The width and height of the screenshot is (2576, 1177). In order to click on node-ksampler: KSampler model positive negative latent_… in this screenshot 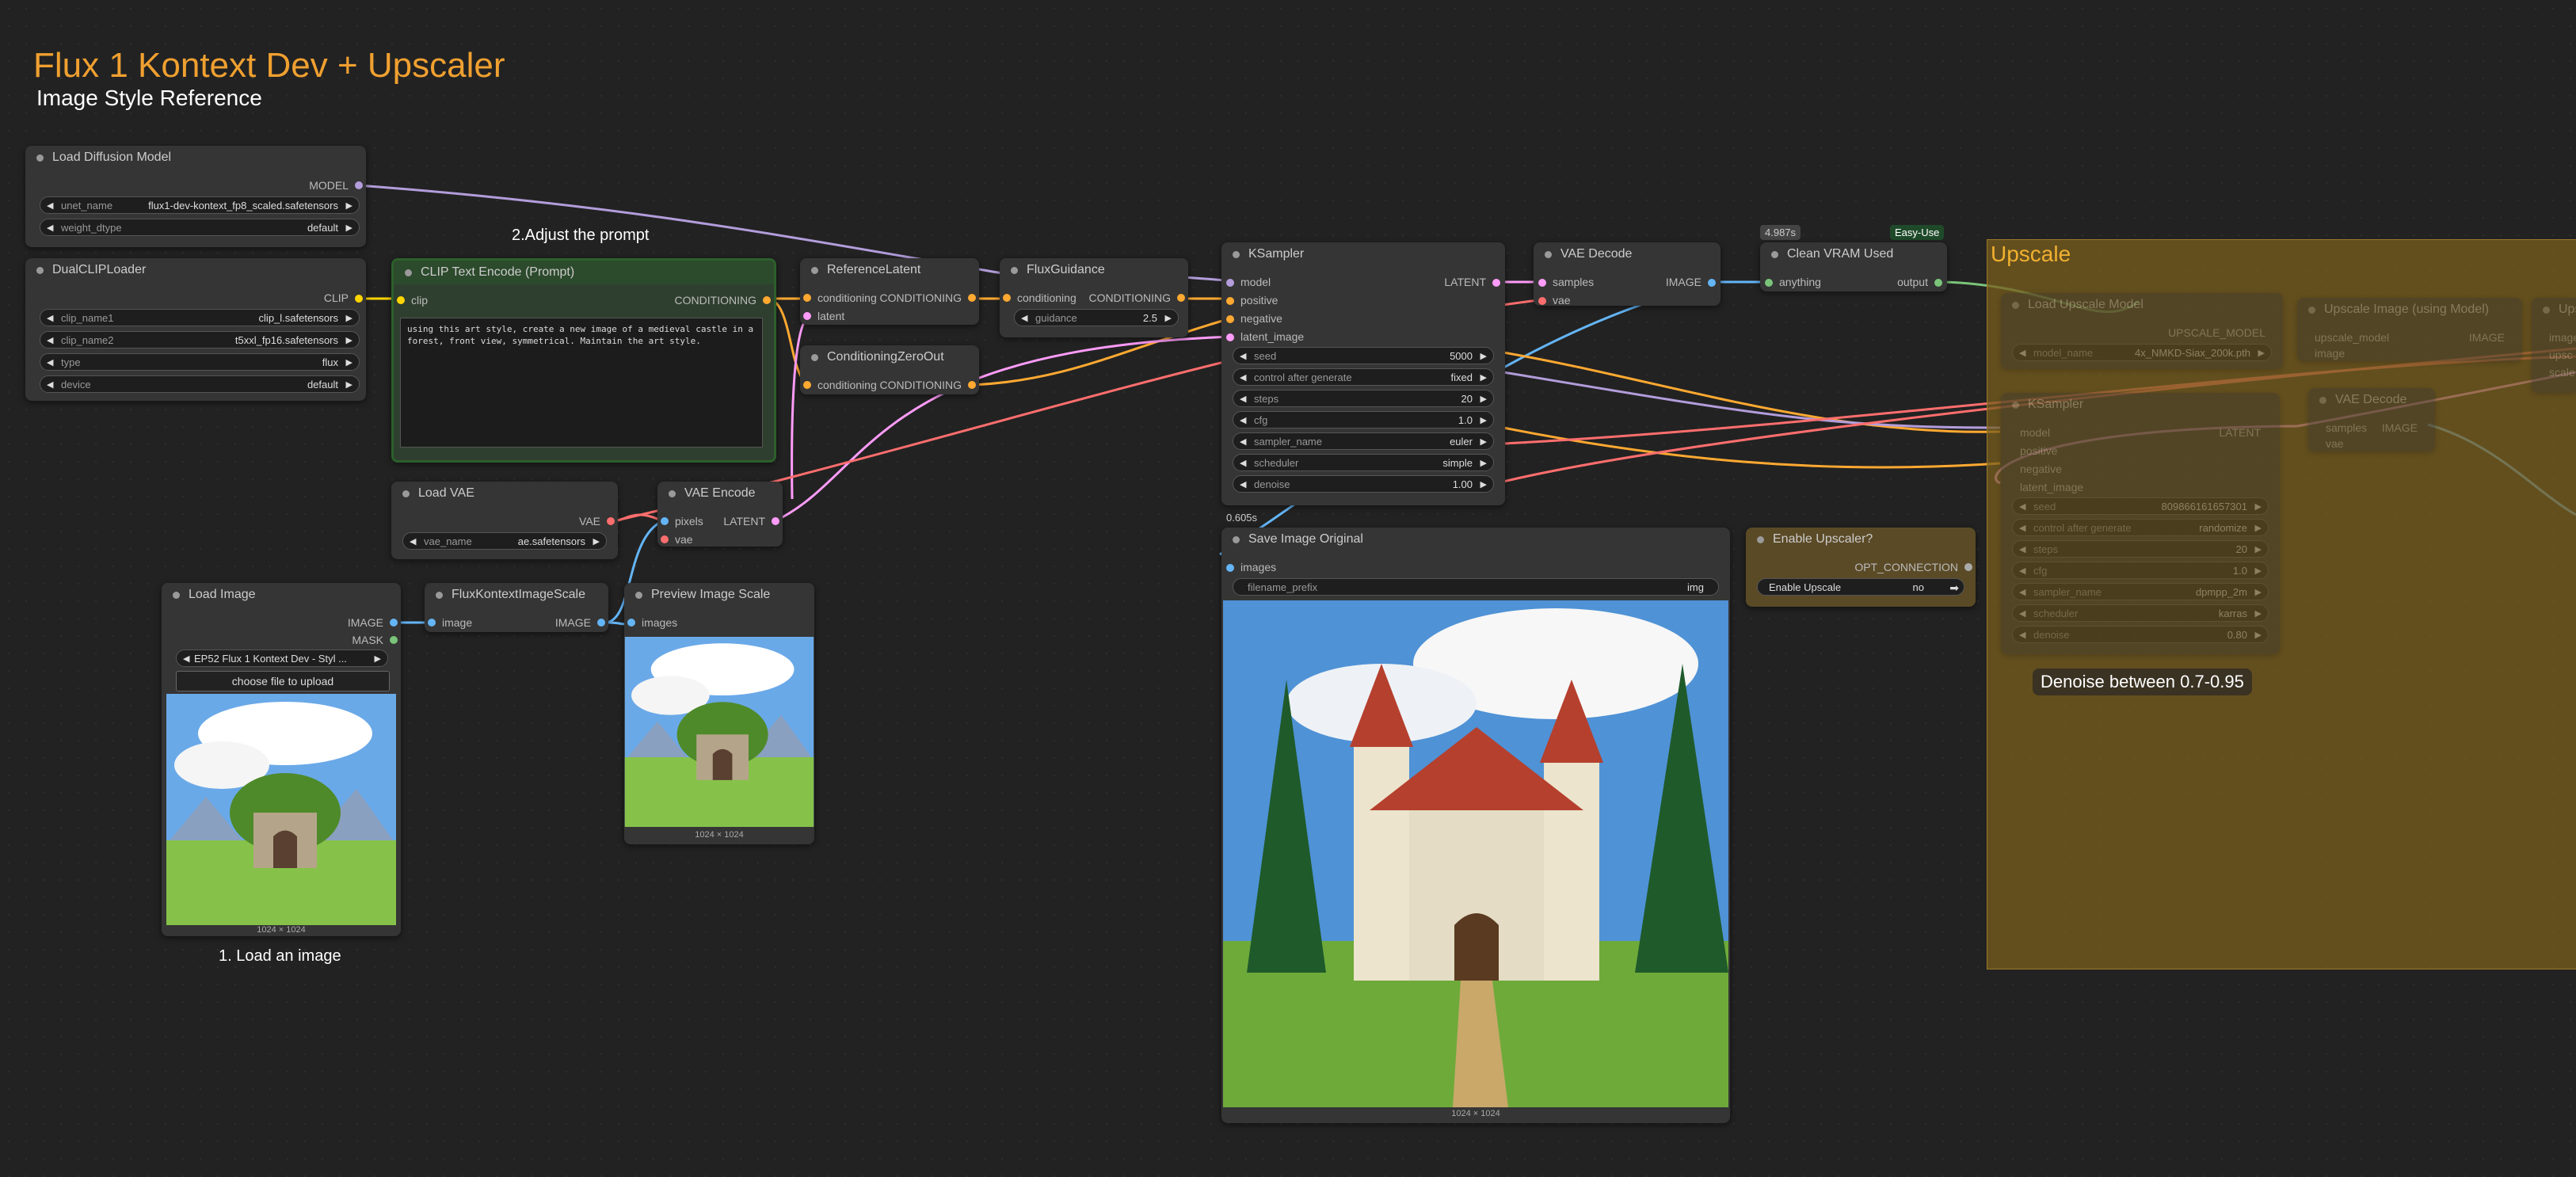, I will do `click(1363, 374)`.